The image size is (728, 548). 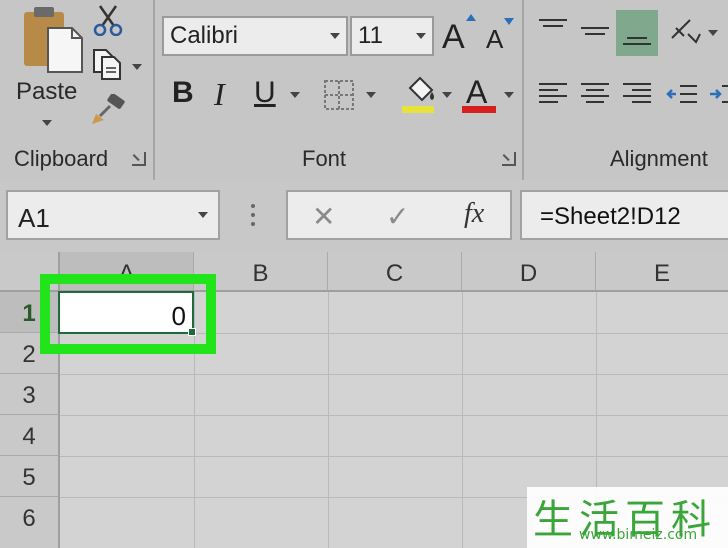 I want to click on cancel-button: ✕, so click(x=323, y=216).